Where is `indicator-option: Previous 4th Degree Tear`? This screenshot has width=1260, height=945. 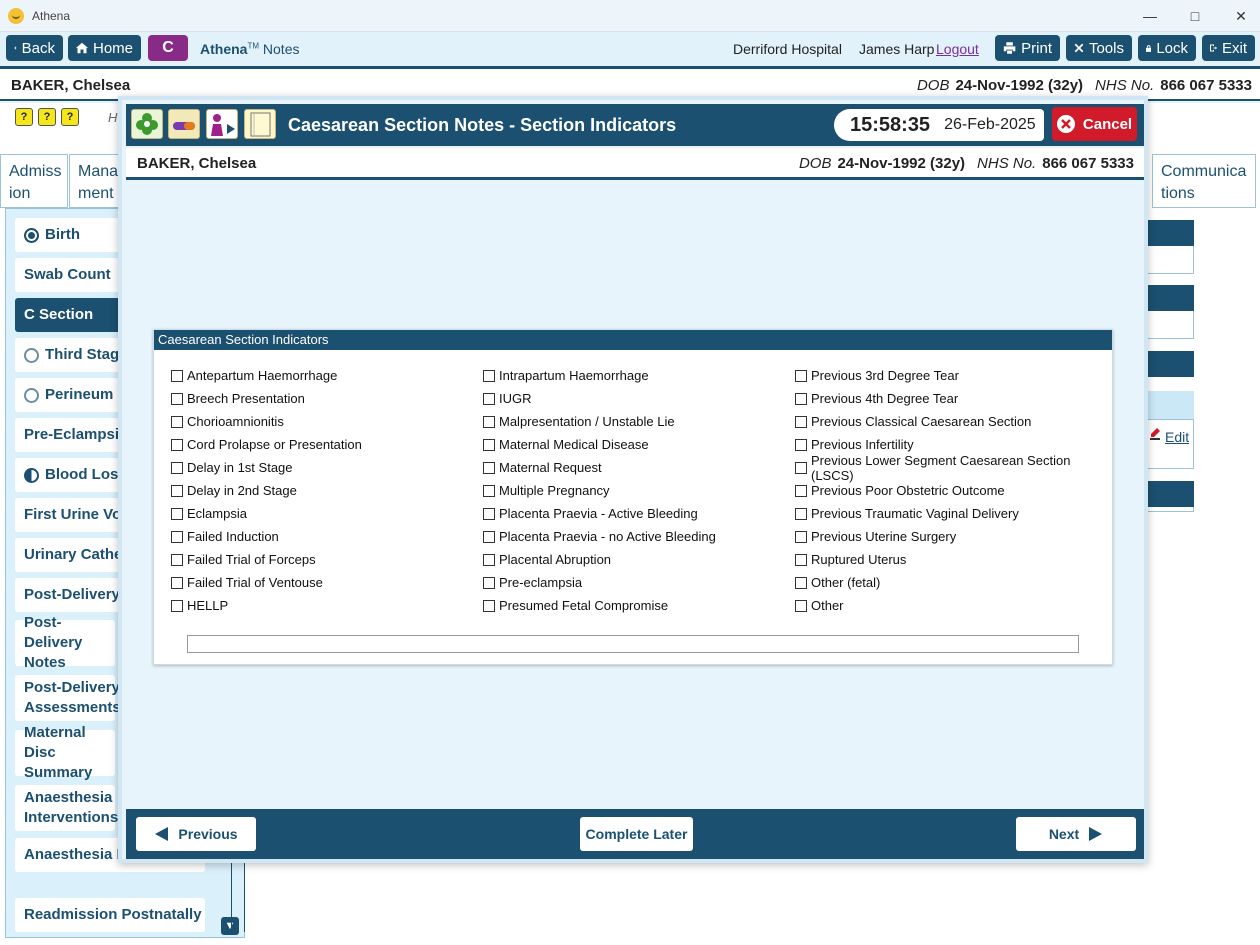 indicator-option: Previous 4th Degree Tear is located at coordinates (950, 398).